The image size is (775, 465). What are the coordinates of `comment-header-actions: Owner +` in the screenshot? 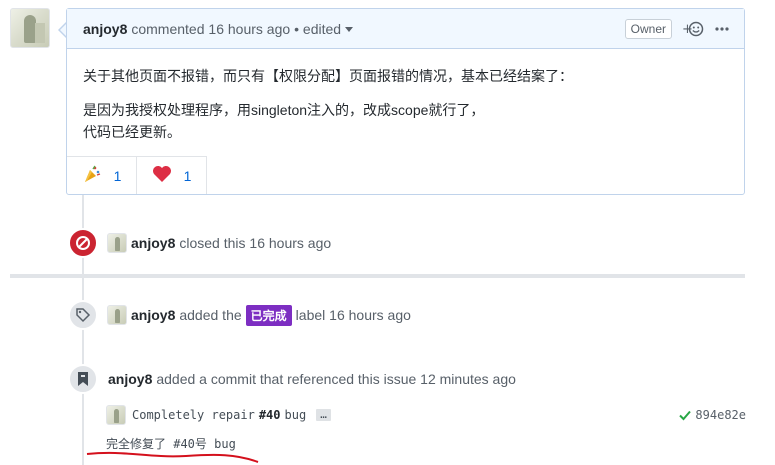 It's located at (677, 28).